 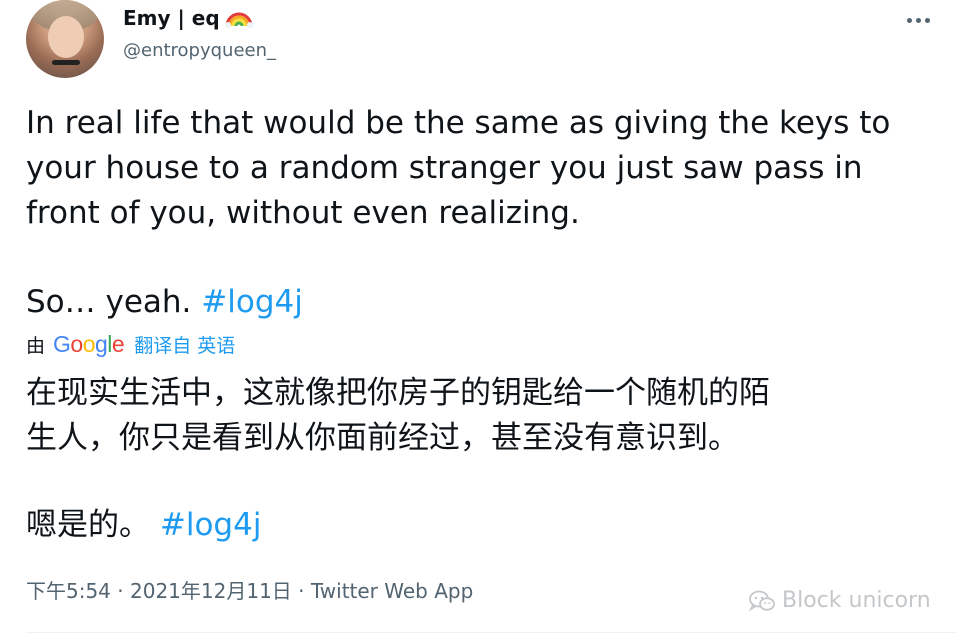 What do you see at coordinates (184, 344) in the screenshot?
I see `translated-from-link: 翻译自 英语` at bounding box center [184, 344].